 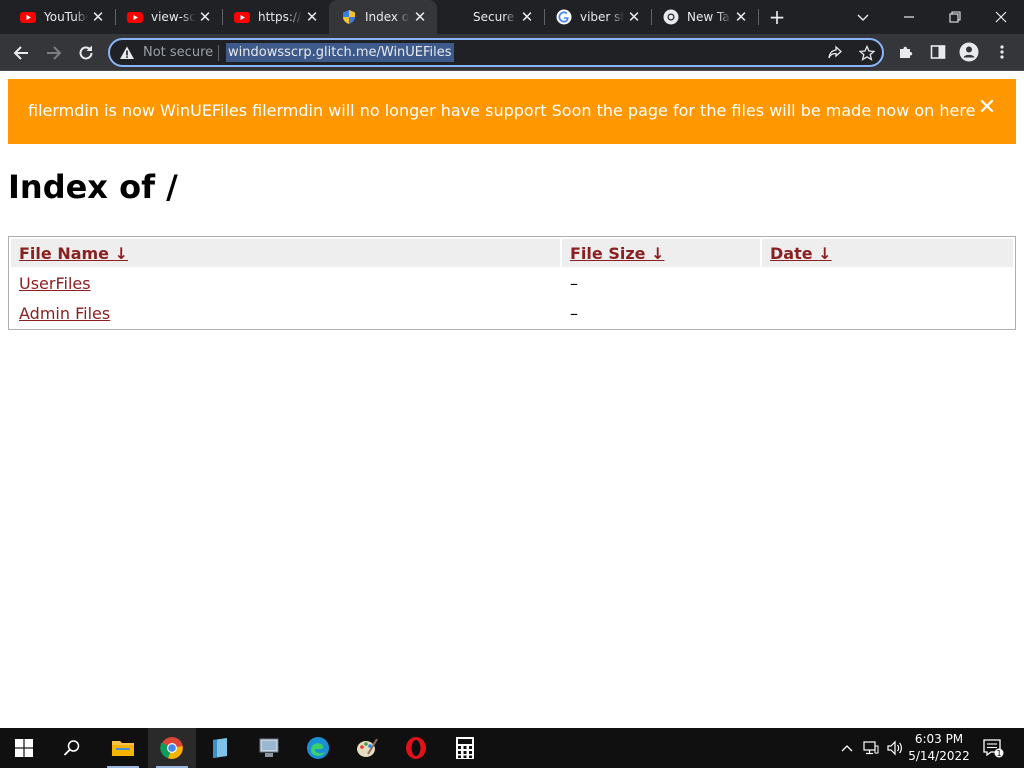 I want to click on network-icon, so click(x=871, y=748).